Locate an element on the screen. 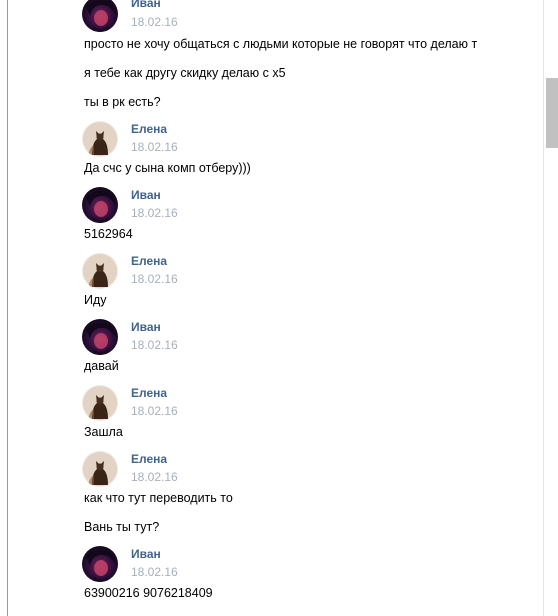 The image size is (558, 616). message-text: ты в рк есть? is located at coordinates (122, 102).